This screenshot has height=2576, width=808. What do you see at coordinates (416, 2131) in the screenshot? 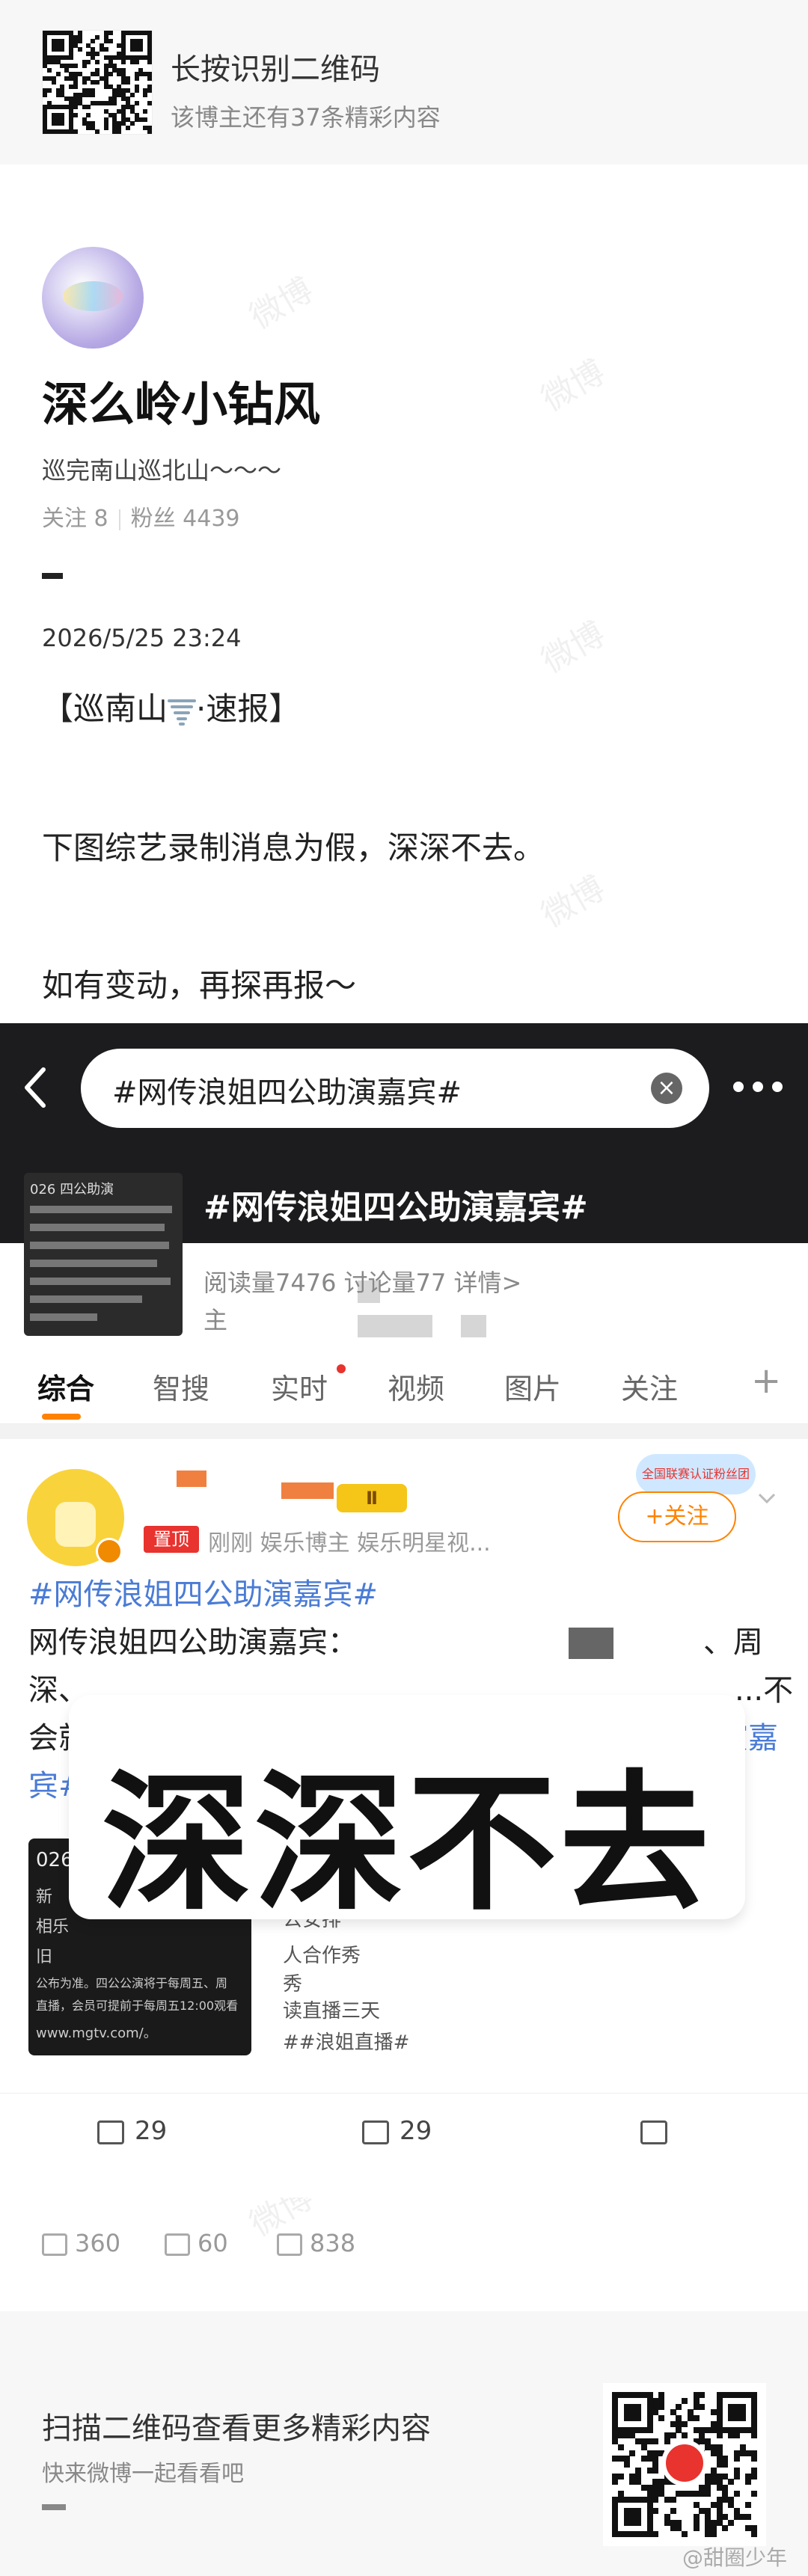
I see `comment-count: 29` at bounding box center [416, 2131].